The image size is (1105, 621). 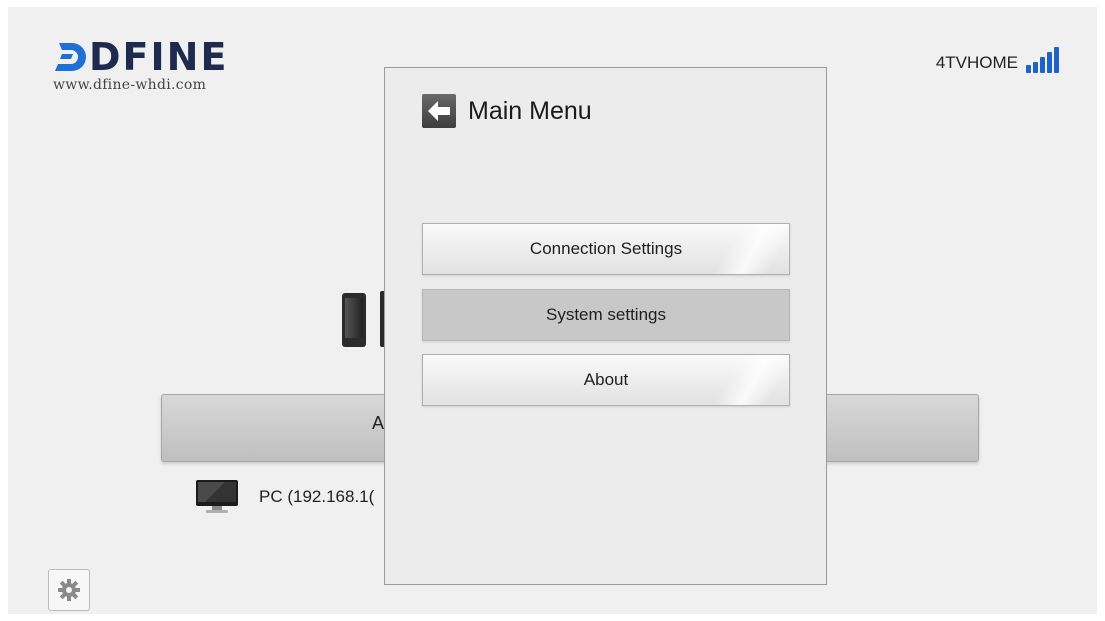 I want to click on device-list-item-pc: PC (192.168.1(, so click(x=284, y=497).